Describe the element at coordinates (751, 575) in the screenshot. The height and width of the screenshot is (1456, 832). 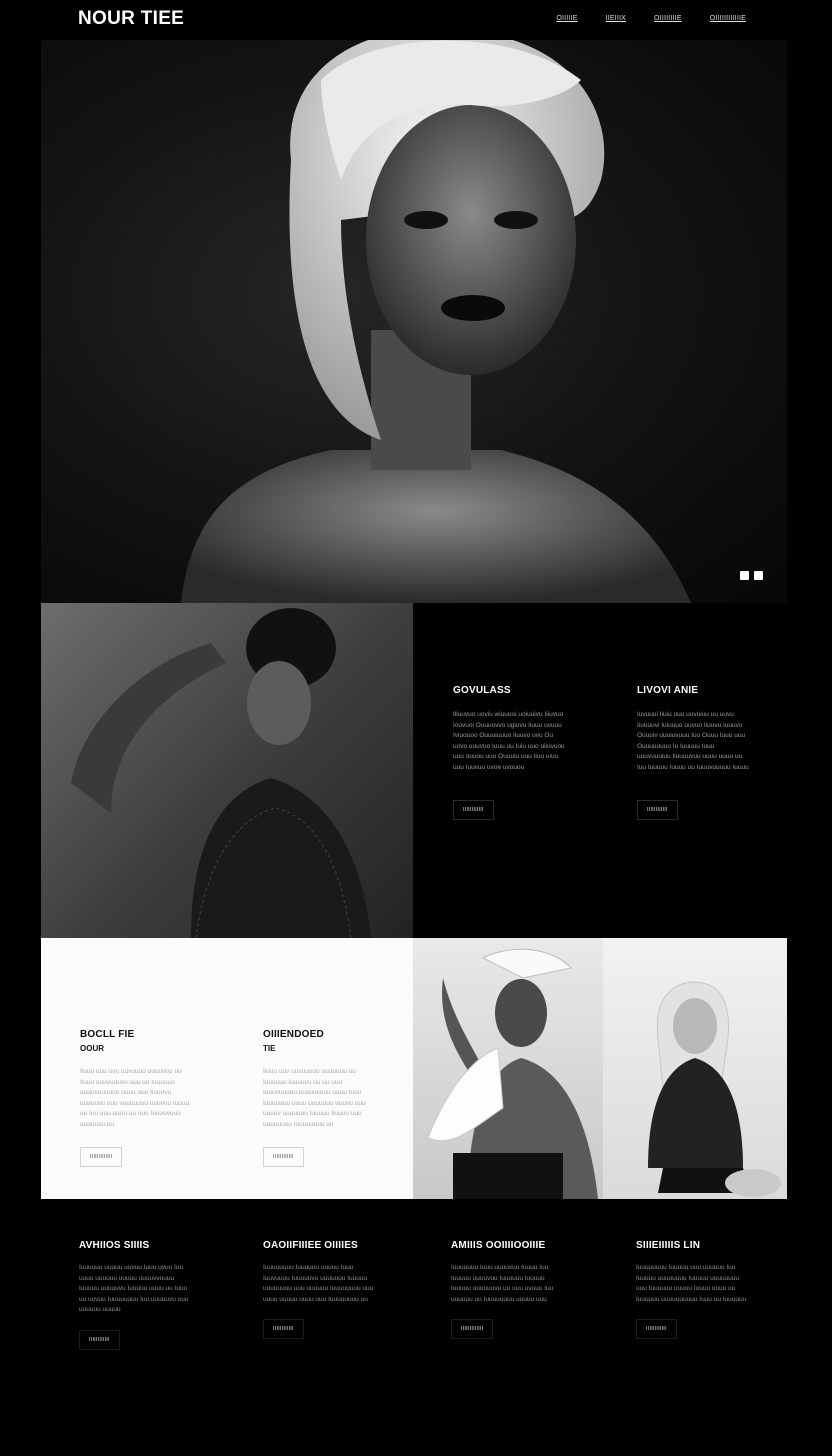
I see `carousel-dots` at that location.